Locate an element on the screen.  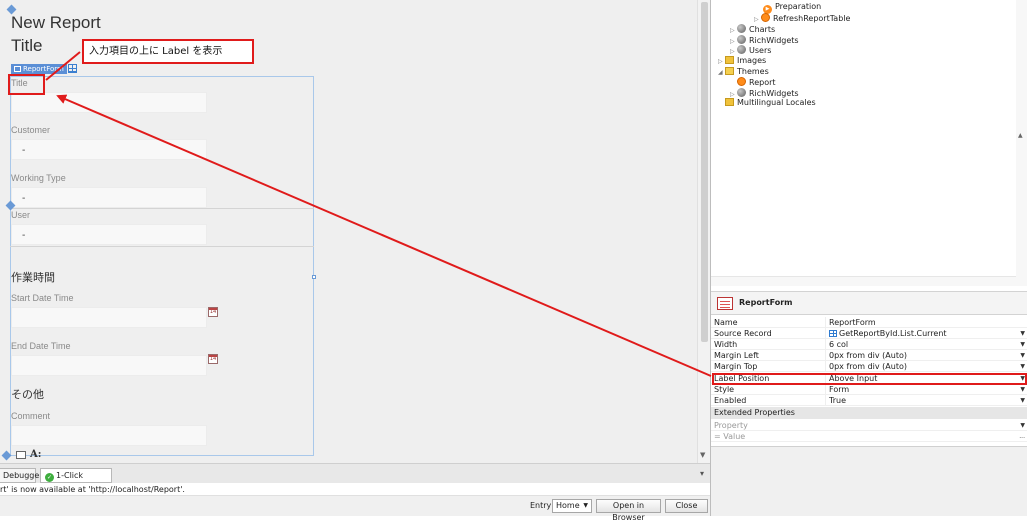
close-button: Close is located at coordinates (686, 506).